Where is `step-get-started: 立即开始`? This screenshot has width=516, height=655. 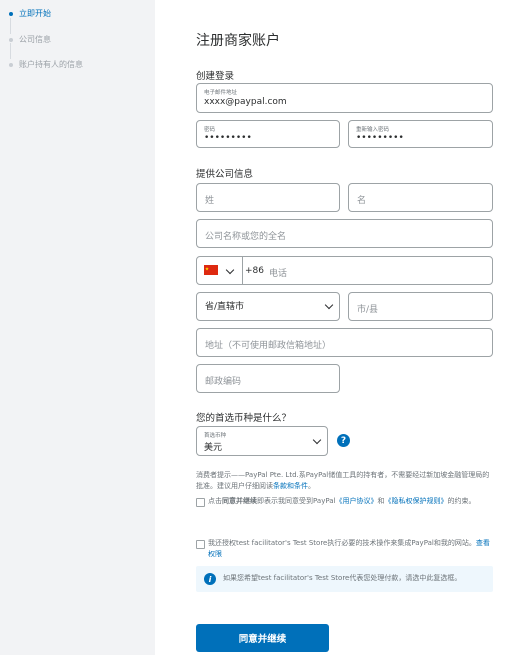
step-get-started: 立即开始 is located at coordinates (30, 13).